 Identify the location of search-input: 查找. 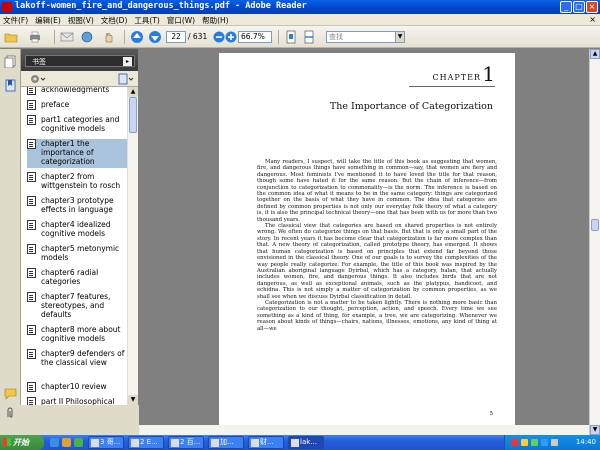
(361, 37).